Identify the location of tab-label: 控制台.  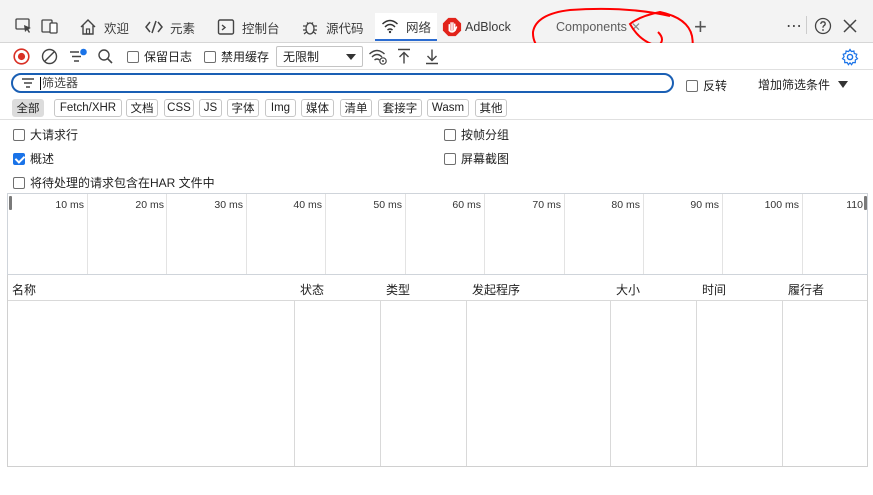
(261, 28).